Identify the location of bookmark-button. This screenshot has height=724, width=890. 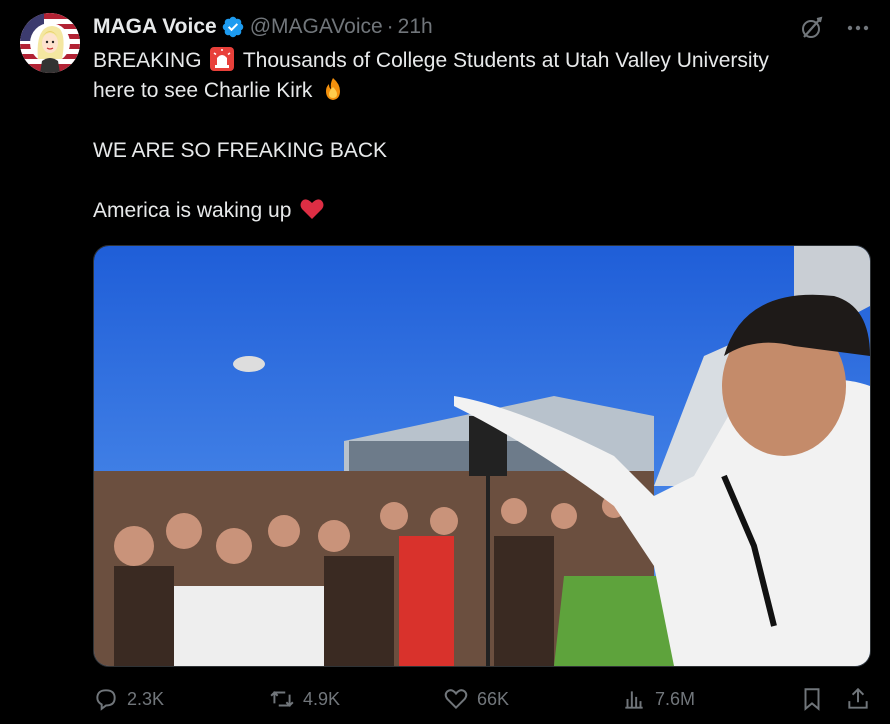
(812, 699).